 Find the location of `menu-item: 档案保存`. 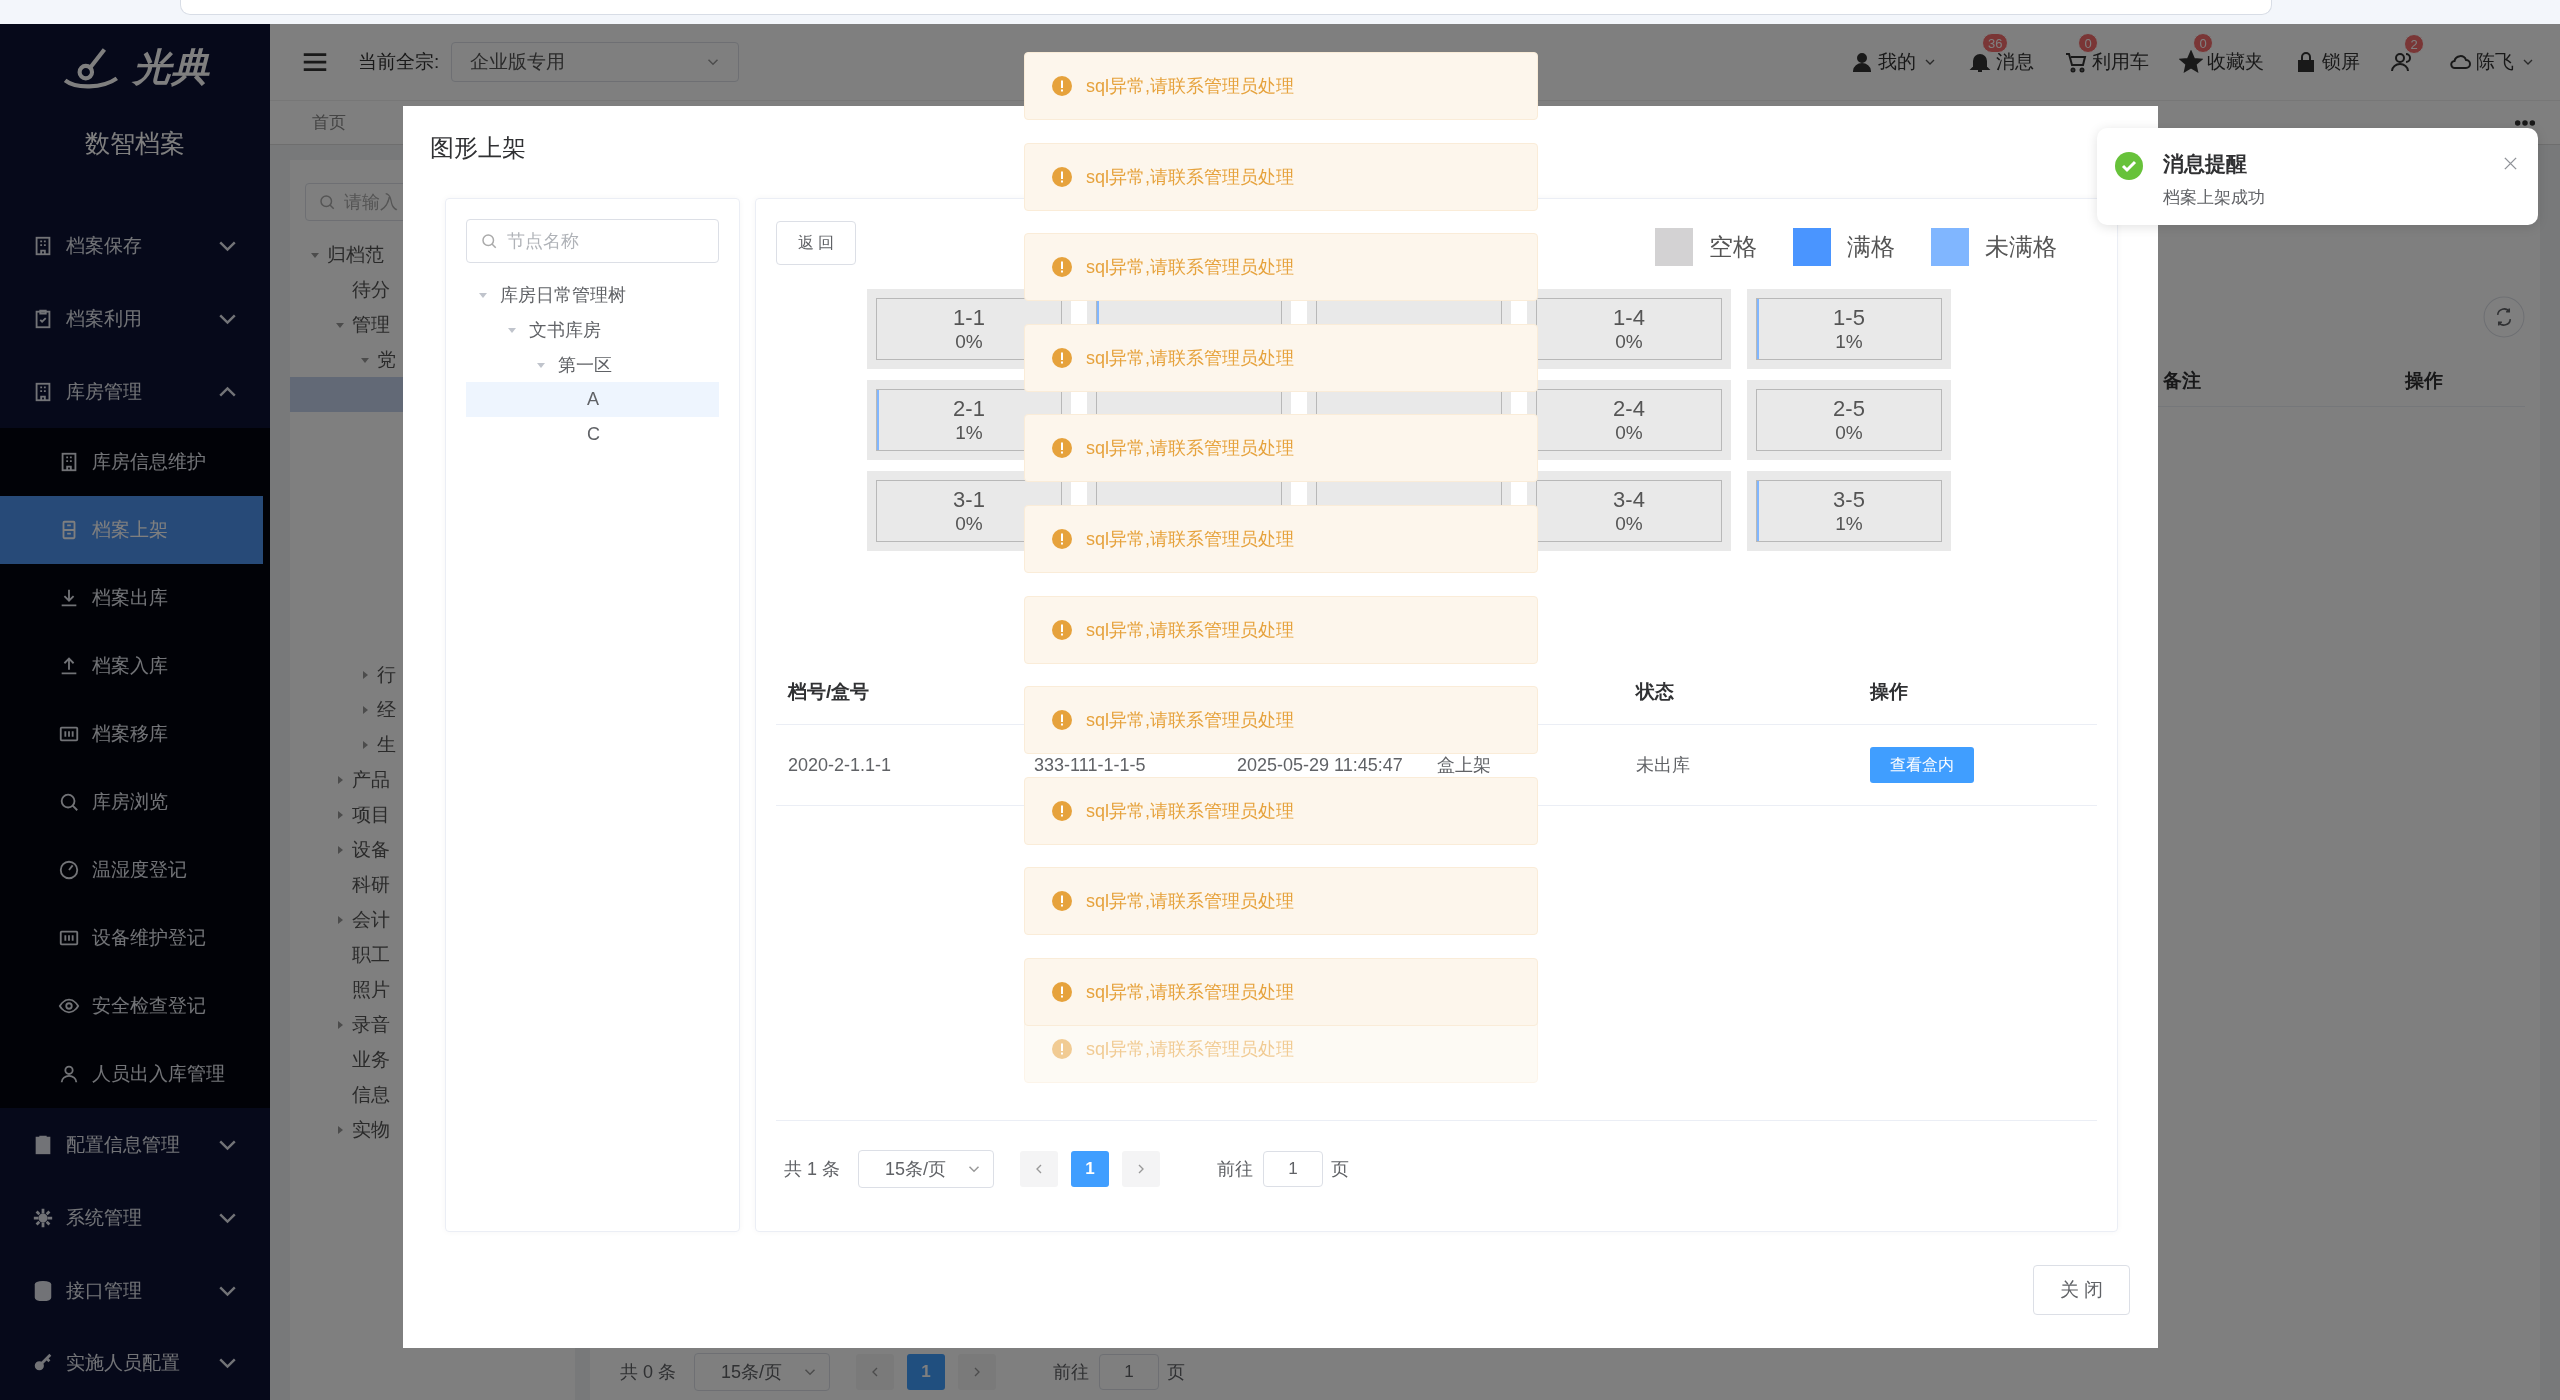

menu-item: 档案保存 is located at coordinates (135, 246).